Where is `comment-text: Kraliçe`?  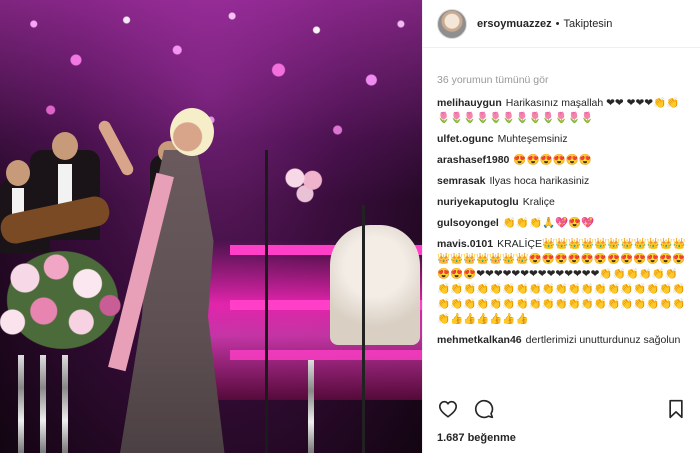
comment-text: Kraliçe is located at coordinates (538, 202).